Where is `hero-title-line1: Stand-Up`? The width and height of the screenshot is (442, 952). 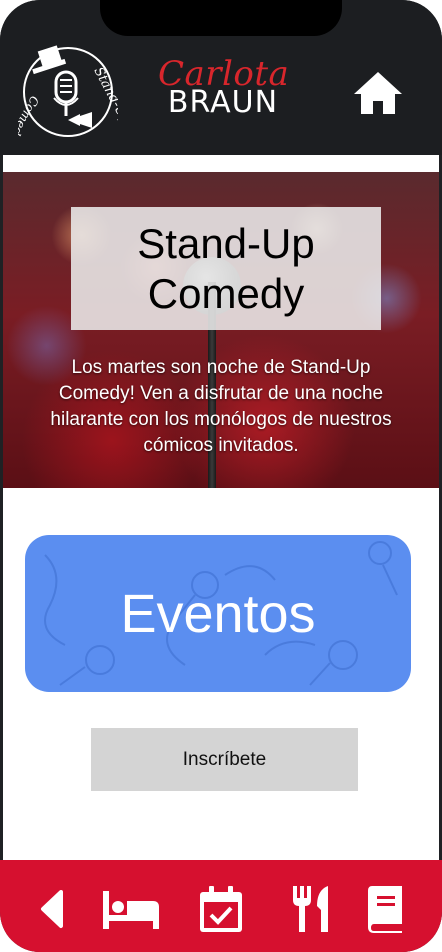 hero-title-line1: Stand-Up is located at coordinates (226, 243).